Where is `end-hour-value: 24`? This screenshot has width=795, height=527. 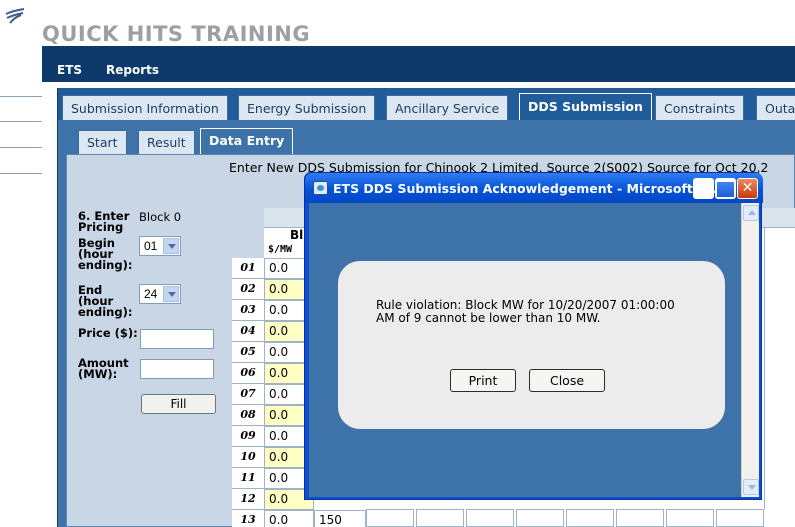 end-hour-value: 24 is located at coordinates (151, 294).